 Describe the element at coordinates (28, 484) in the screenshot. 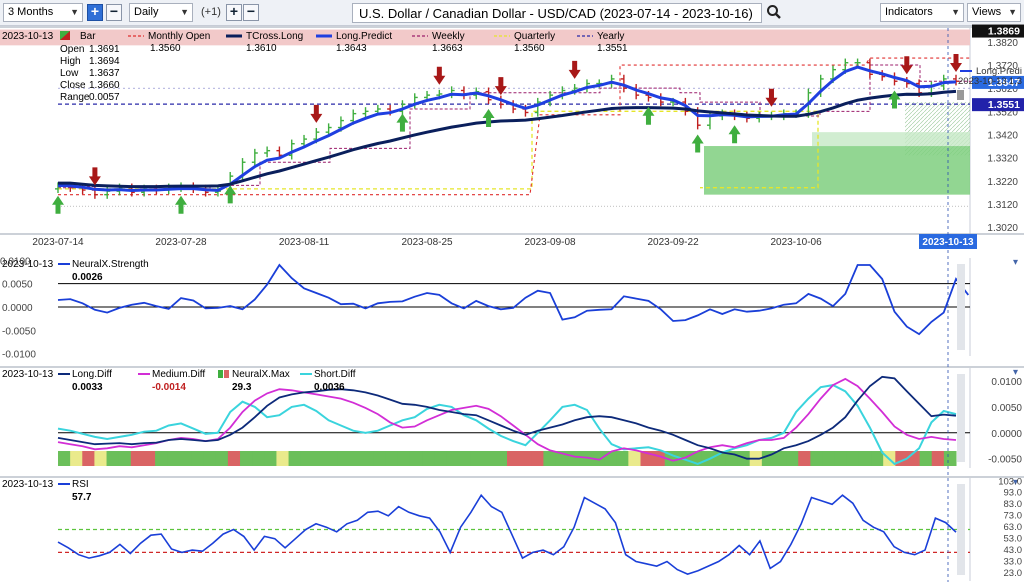

I see `date-label: 2023-10-13` at that location.